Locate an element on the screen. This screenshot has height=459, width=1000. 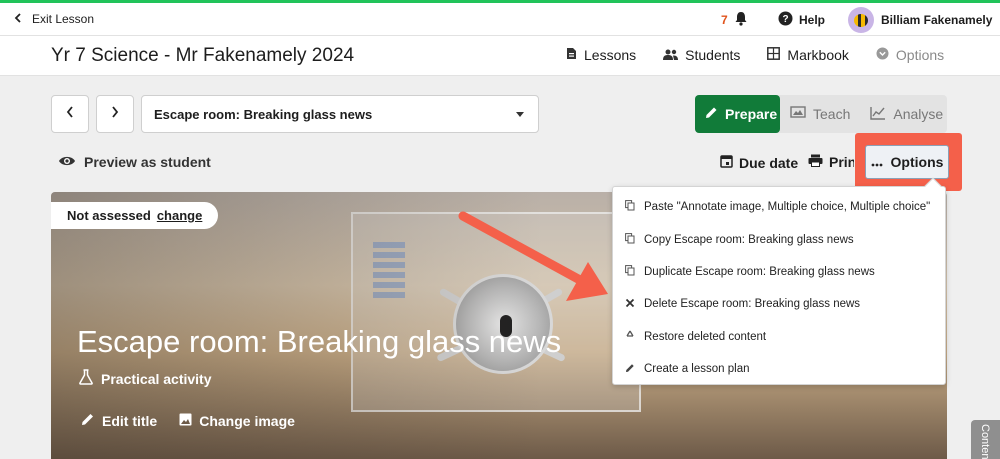
edit-title-label: Edit title is located at coordinates (130, 420).